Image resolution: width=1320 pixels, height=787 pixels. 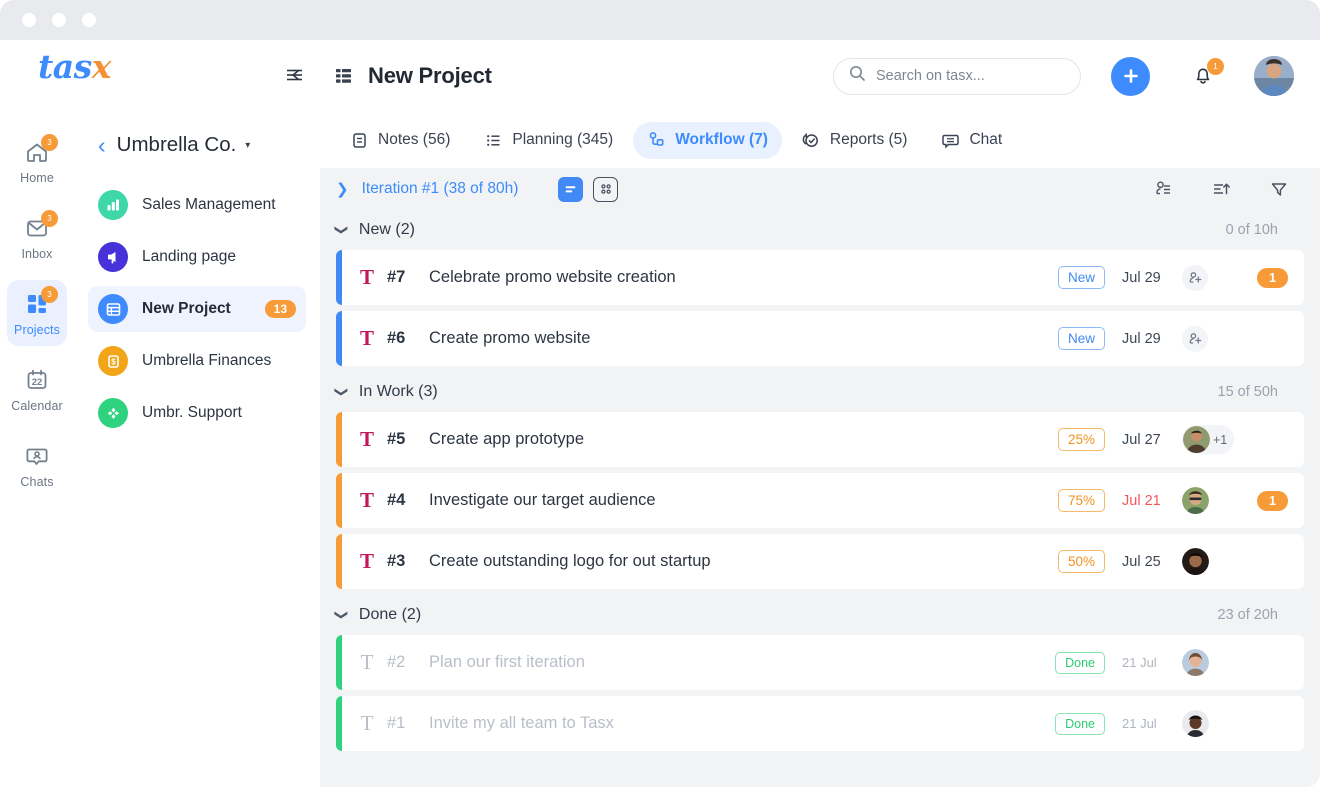 I want to click on rail-item-projects: 3 Projects, so click(x=37, y=313).